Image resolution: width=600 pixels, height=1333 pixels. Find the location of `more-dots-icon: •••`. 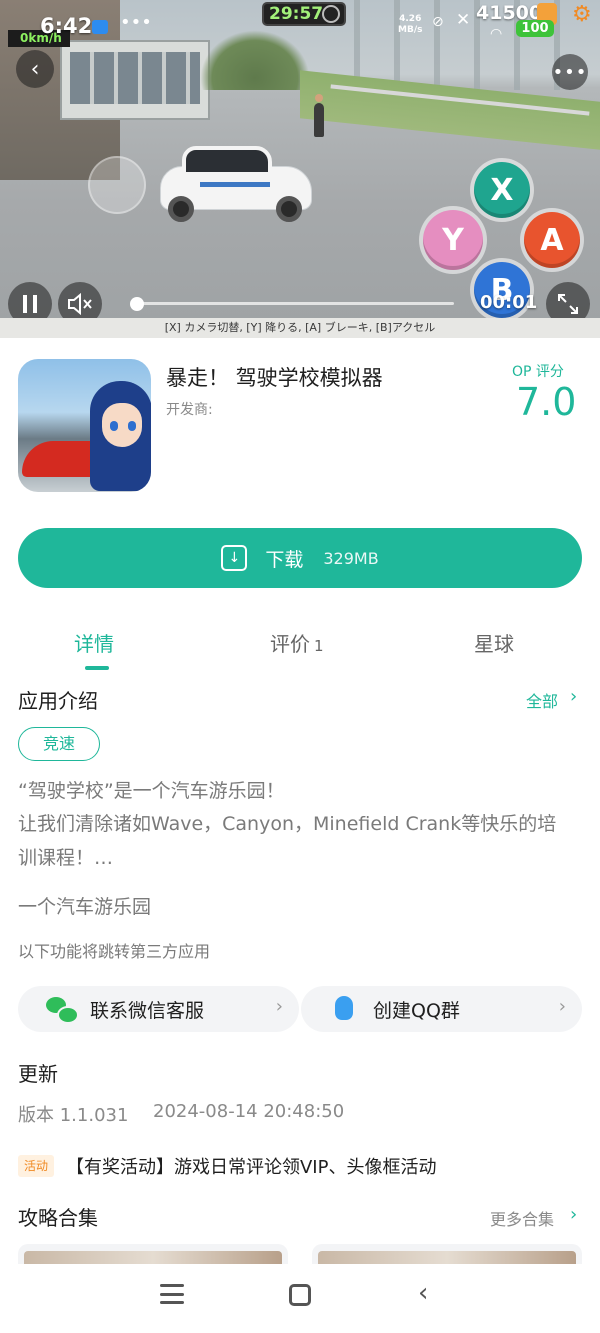

more-dots-icon: ••• is located at coordinates (570, 72).